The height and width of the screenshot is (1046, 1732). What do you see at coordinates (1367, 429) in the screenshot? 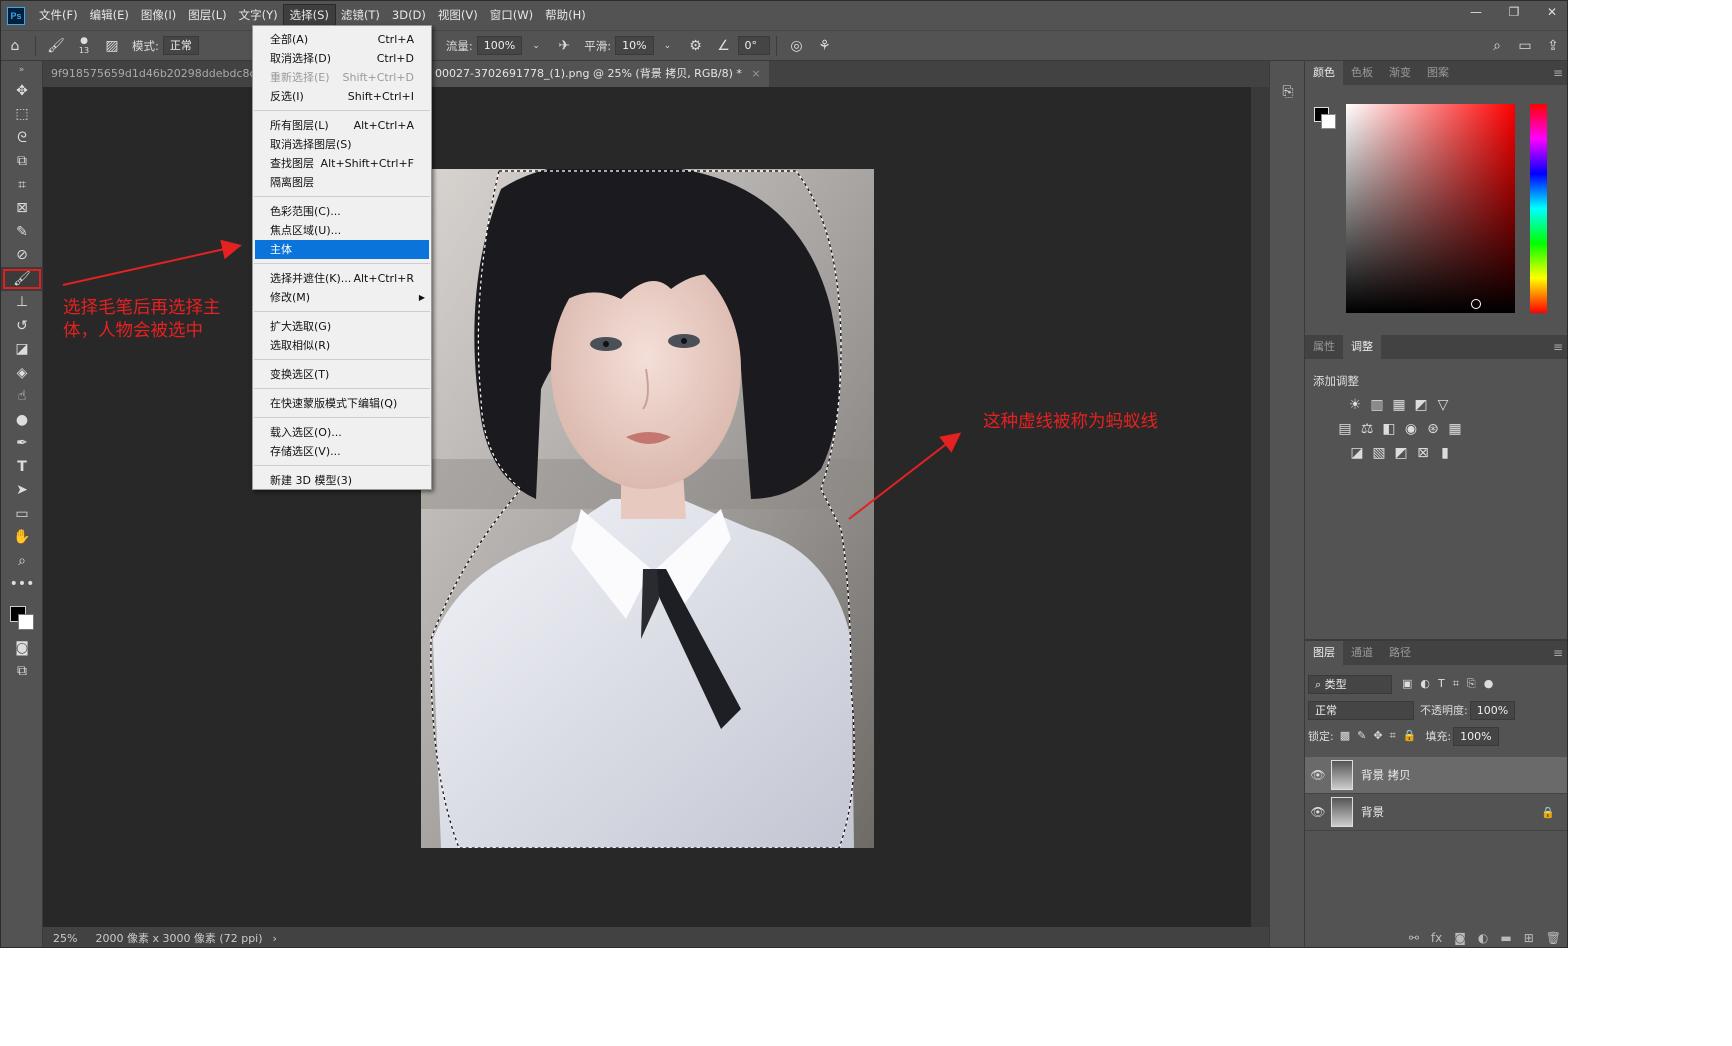
I see `color-balance-icon: ⚖` at bounding box center [1367, 429].